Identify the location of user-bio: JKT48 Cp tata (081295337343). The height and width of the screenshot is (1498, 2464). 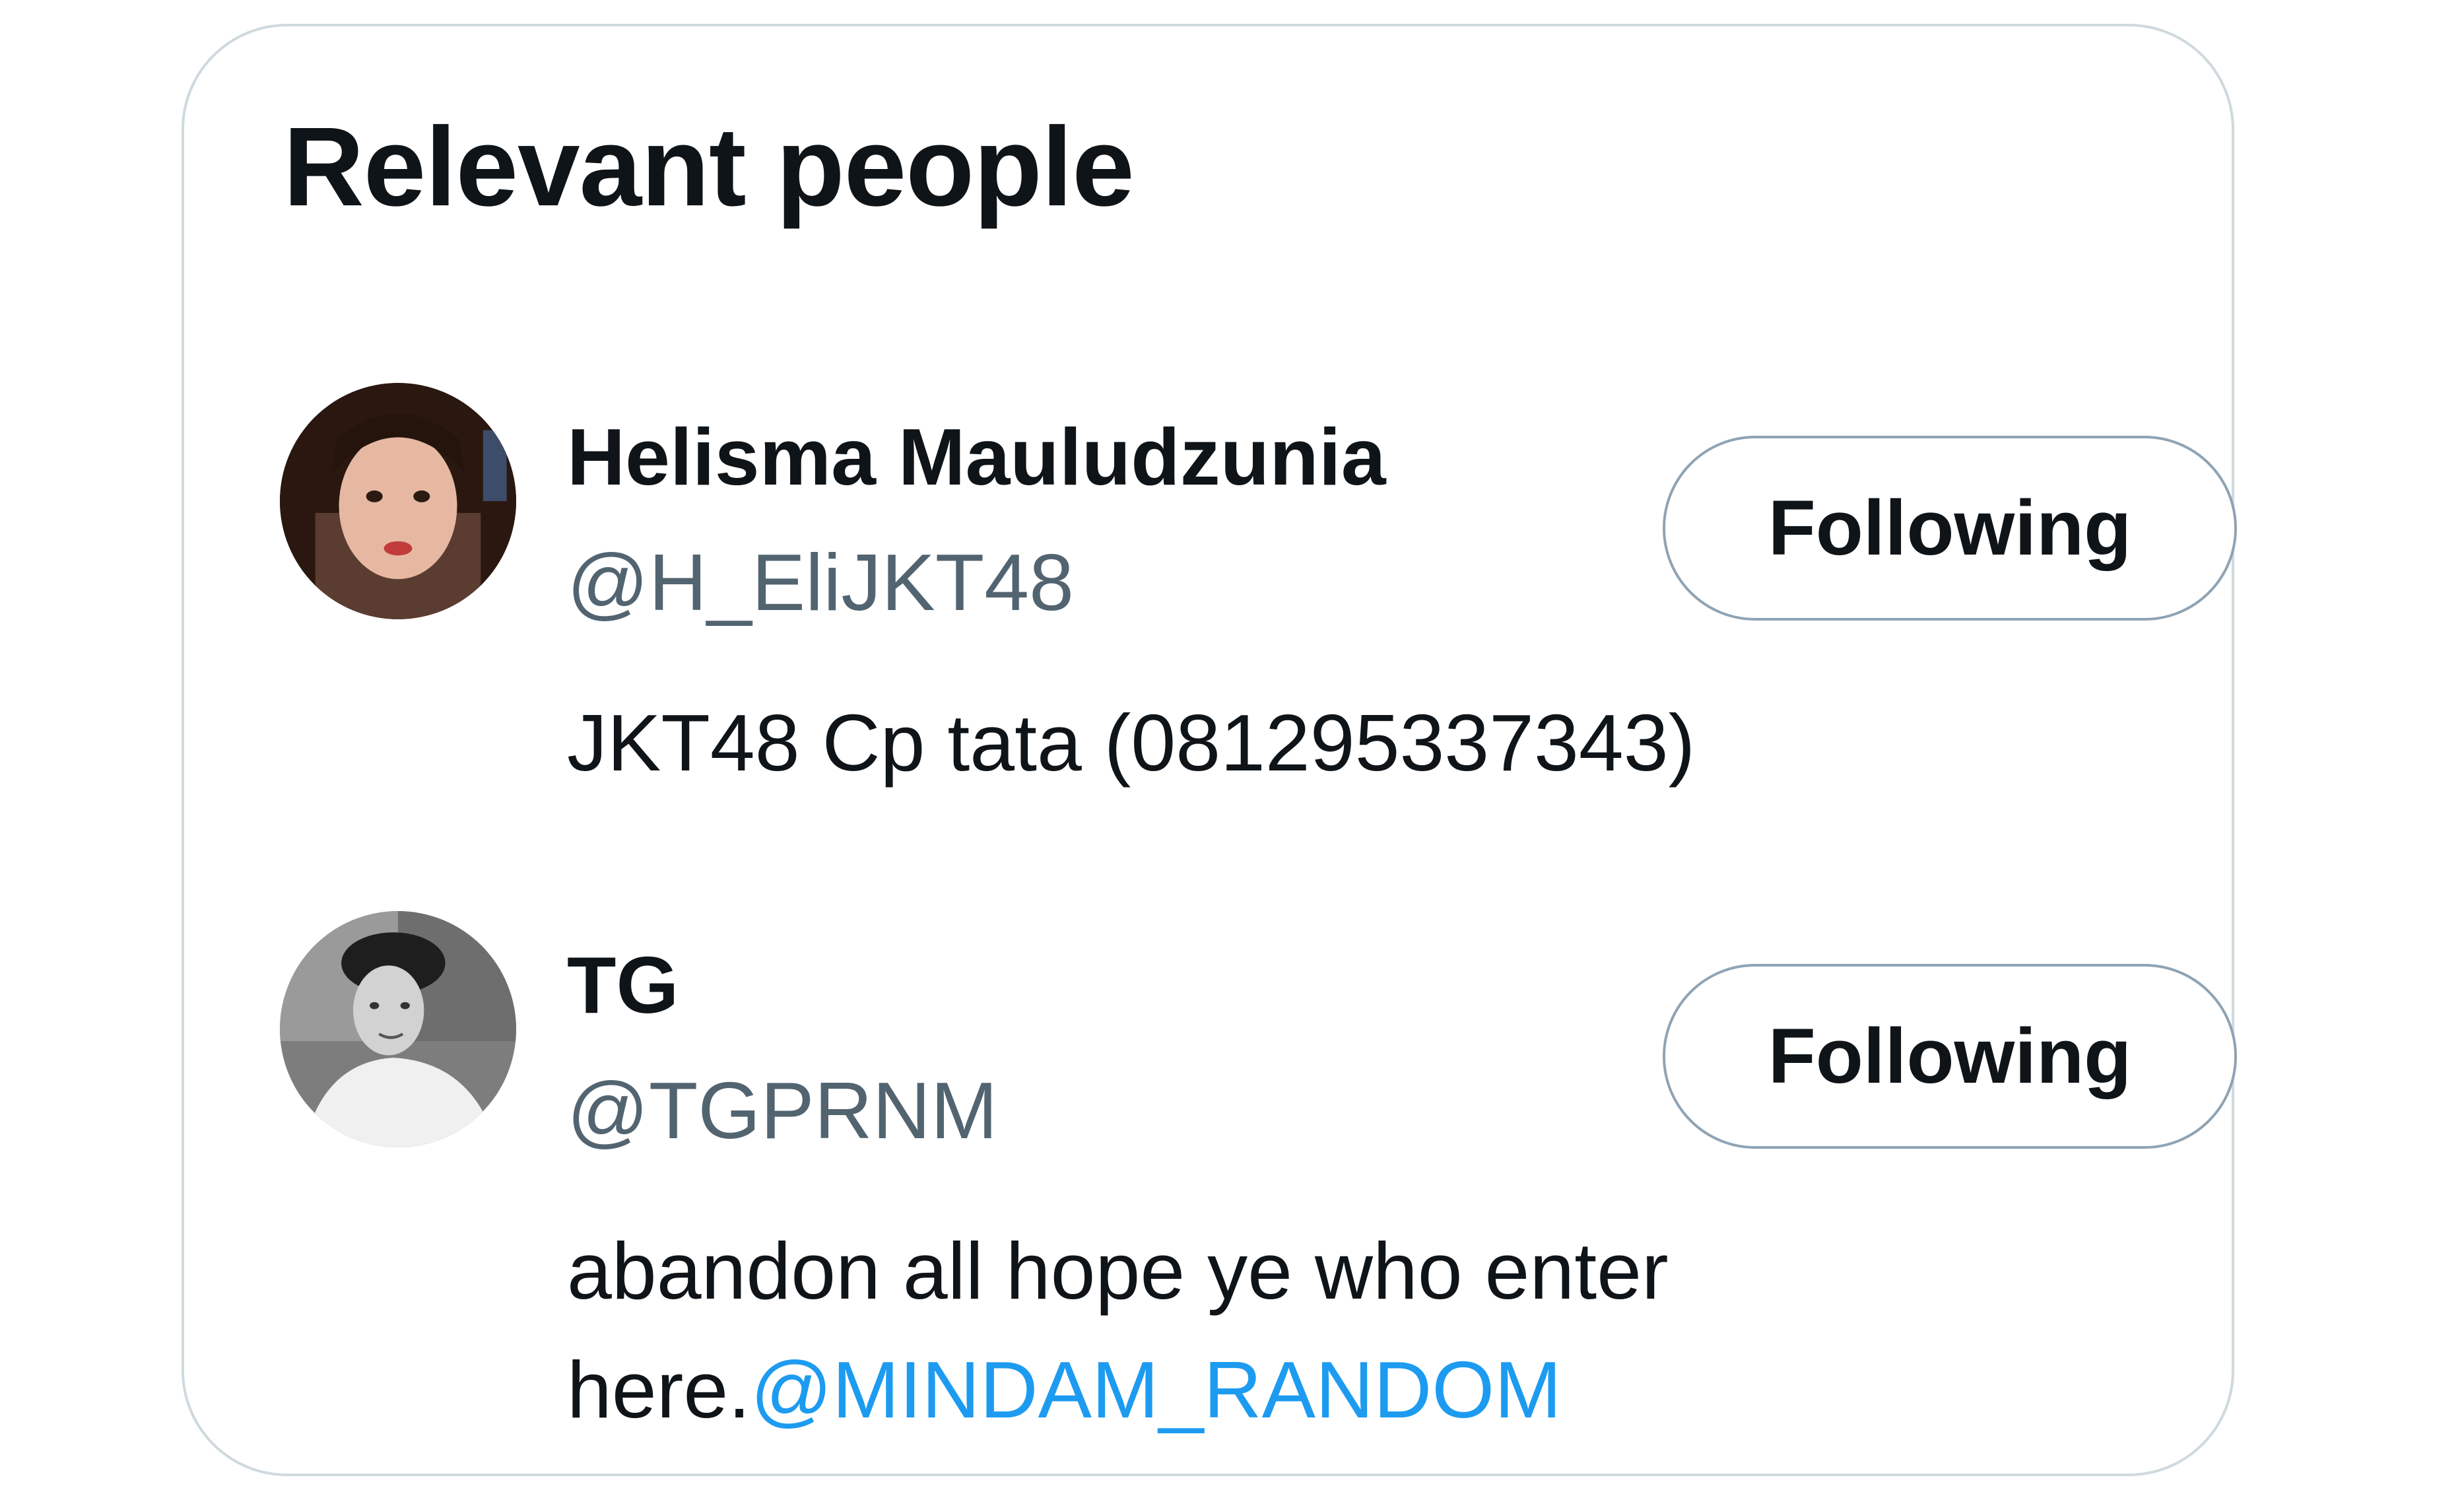
(1326, 742).